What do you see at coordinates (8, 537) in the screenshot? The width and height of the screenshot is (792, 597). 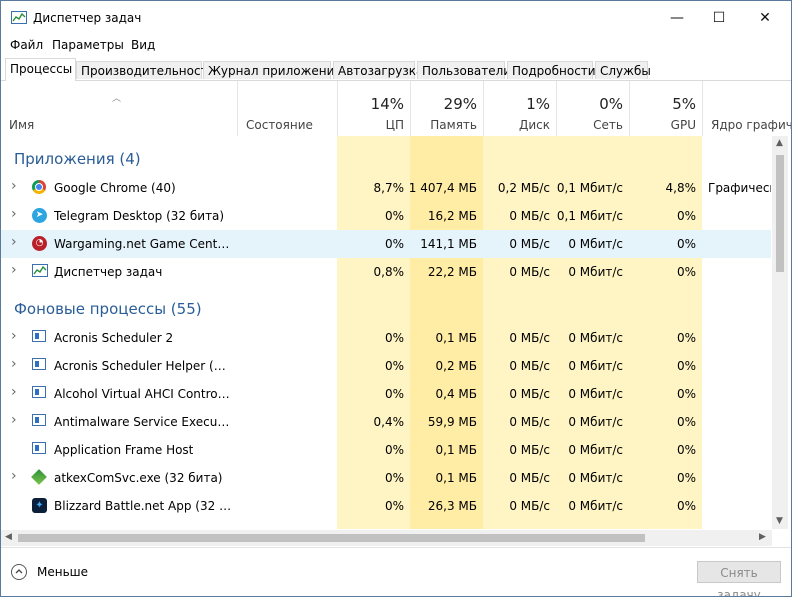 I see `scroll-left-icon: ◀` at bounding box center [8, 537].